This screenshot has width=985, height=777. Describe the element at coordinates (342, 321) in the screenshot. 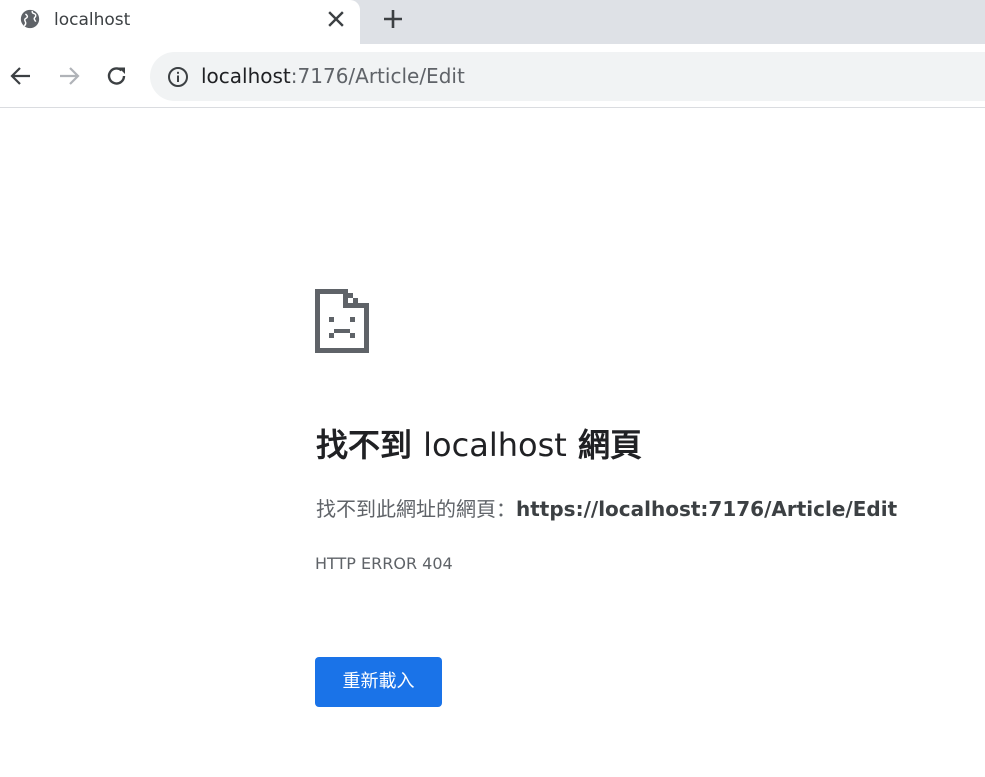

I see `sad-document-icon` at that location.